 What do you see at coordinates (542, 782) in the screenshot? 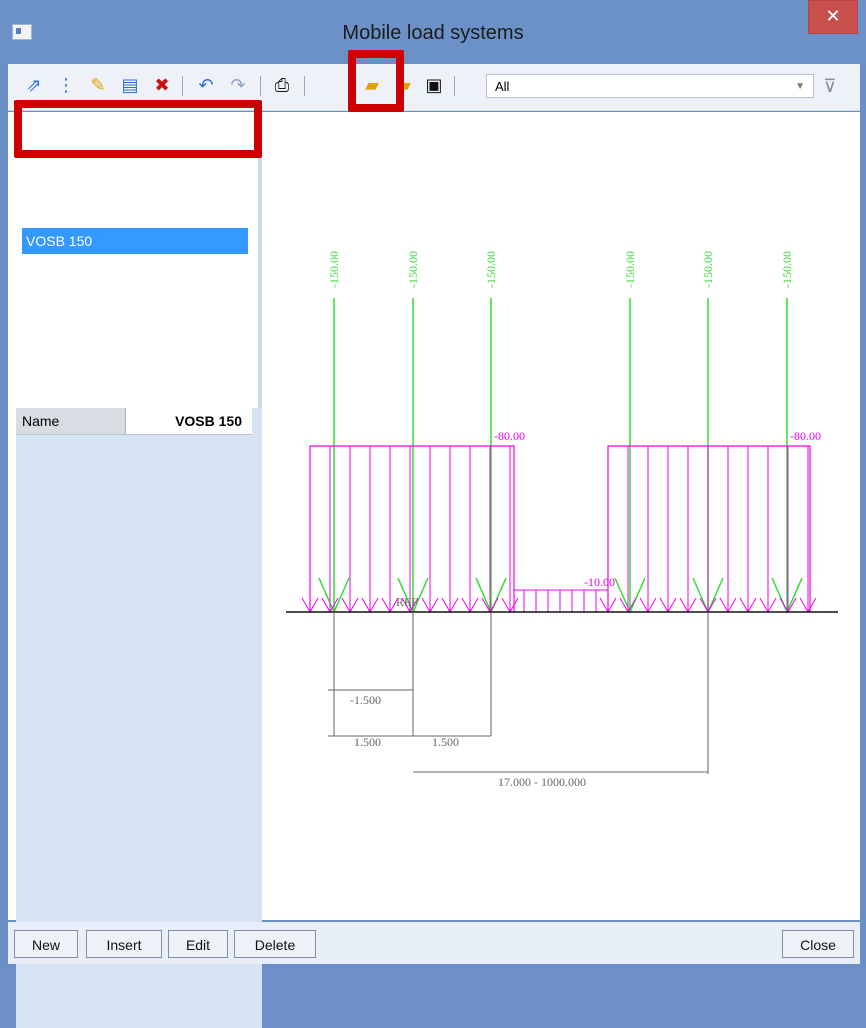
I see `dimension-label-4: 17.000 - 1000.000` at bounding box center [542, 782].